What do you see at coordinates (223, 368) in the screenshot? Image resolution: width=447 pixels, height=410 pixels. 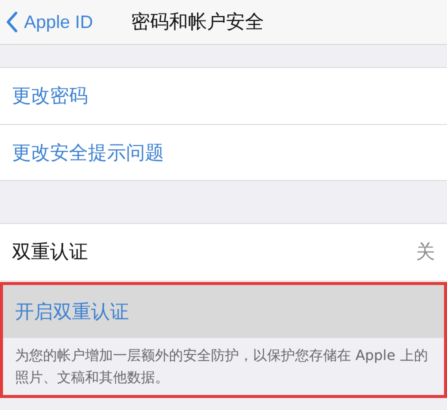 I see `footer-text: 为您的帐户增加一层额外的安全防护，以保护您存储在 Apple 上的照片、文稿和其他数据。` at bounding box center [223, 368].